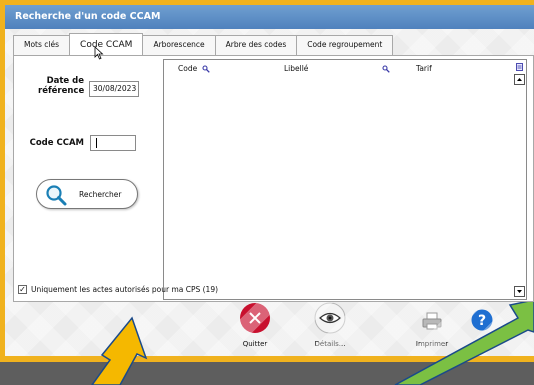  What do you see at coordinates (99, 53) in the screenshot?
I see `mouse-cursor-icon` at bounding box center [99, 53].